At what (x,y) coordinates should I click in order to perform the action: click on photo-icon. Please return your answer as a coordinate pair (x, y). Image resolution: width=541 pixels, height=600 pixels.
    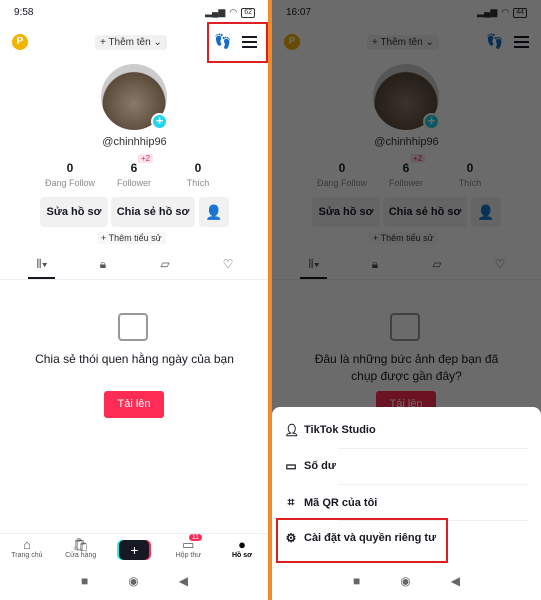
    Looking at the image, I should click on (133, 327).